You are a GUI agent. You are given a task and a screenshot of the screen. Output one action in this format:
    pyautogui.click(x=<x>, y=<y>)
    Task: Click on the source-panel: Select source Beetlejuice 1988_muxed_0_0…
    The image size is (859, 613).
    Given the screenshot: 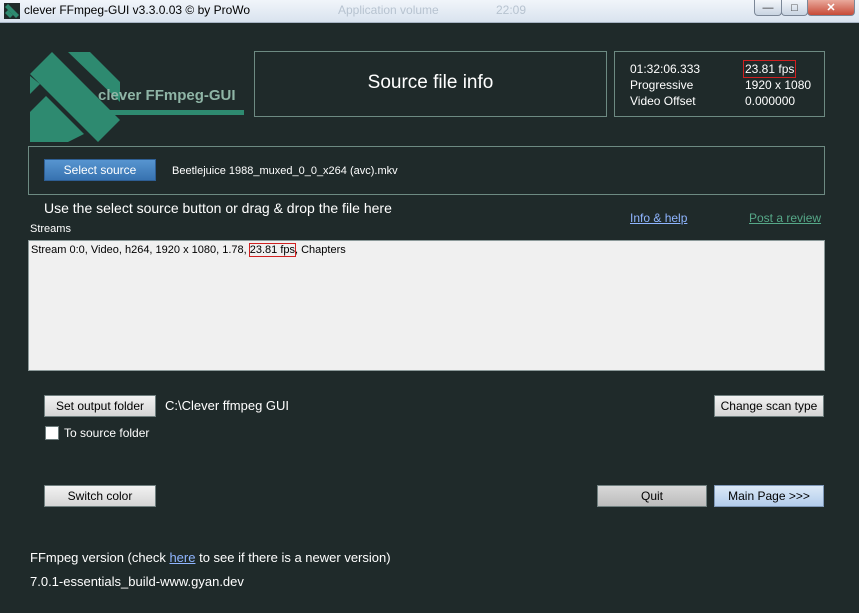 What is the action you would take?
    pyautogui.click(x=426, y=170)
    